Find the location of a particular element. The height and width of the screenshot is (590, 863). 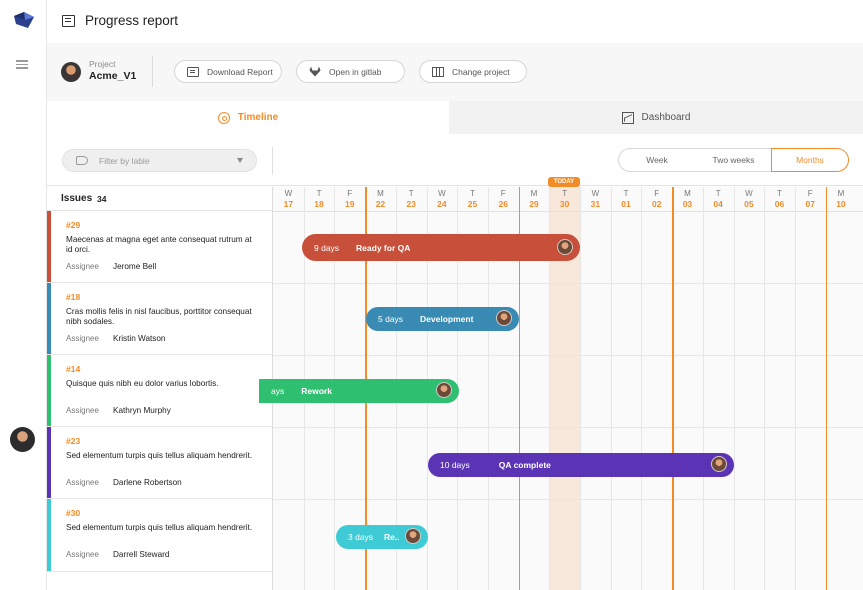

issue-id: #23 is located at coordinates (73, 441).